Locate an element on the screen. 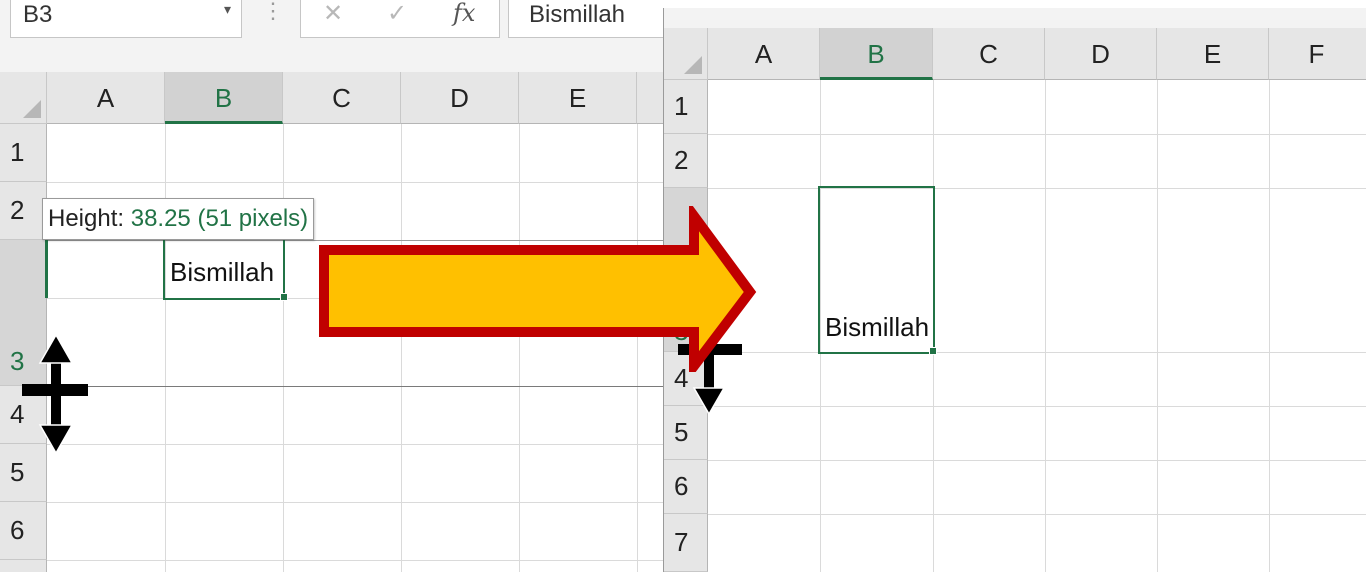  column-header-f: F is located at coordinates (1317, 54).